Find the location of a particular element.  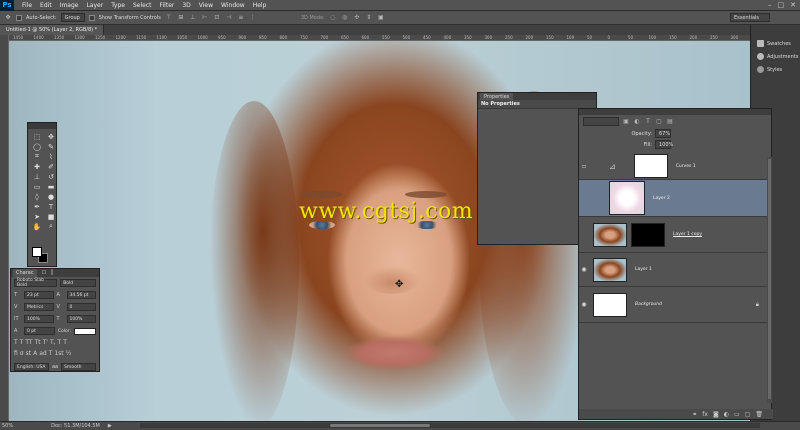

filter-type-icon: T is located at coordinates (648, 122).